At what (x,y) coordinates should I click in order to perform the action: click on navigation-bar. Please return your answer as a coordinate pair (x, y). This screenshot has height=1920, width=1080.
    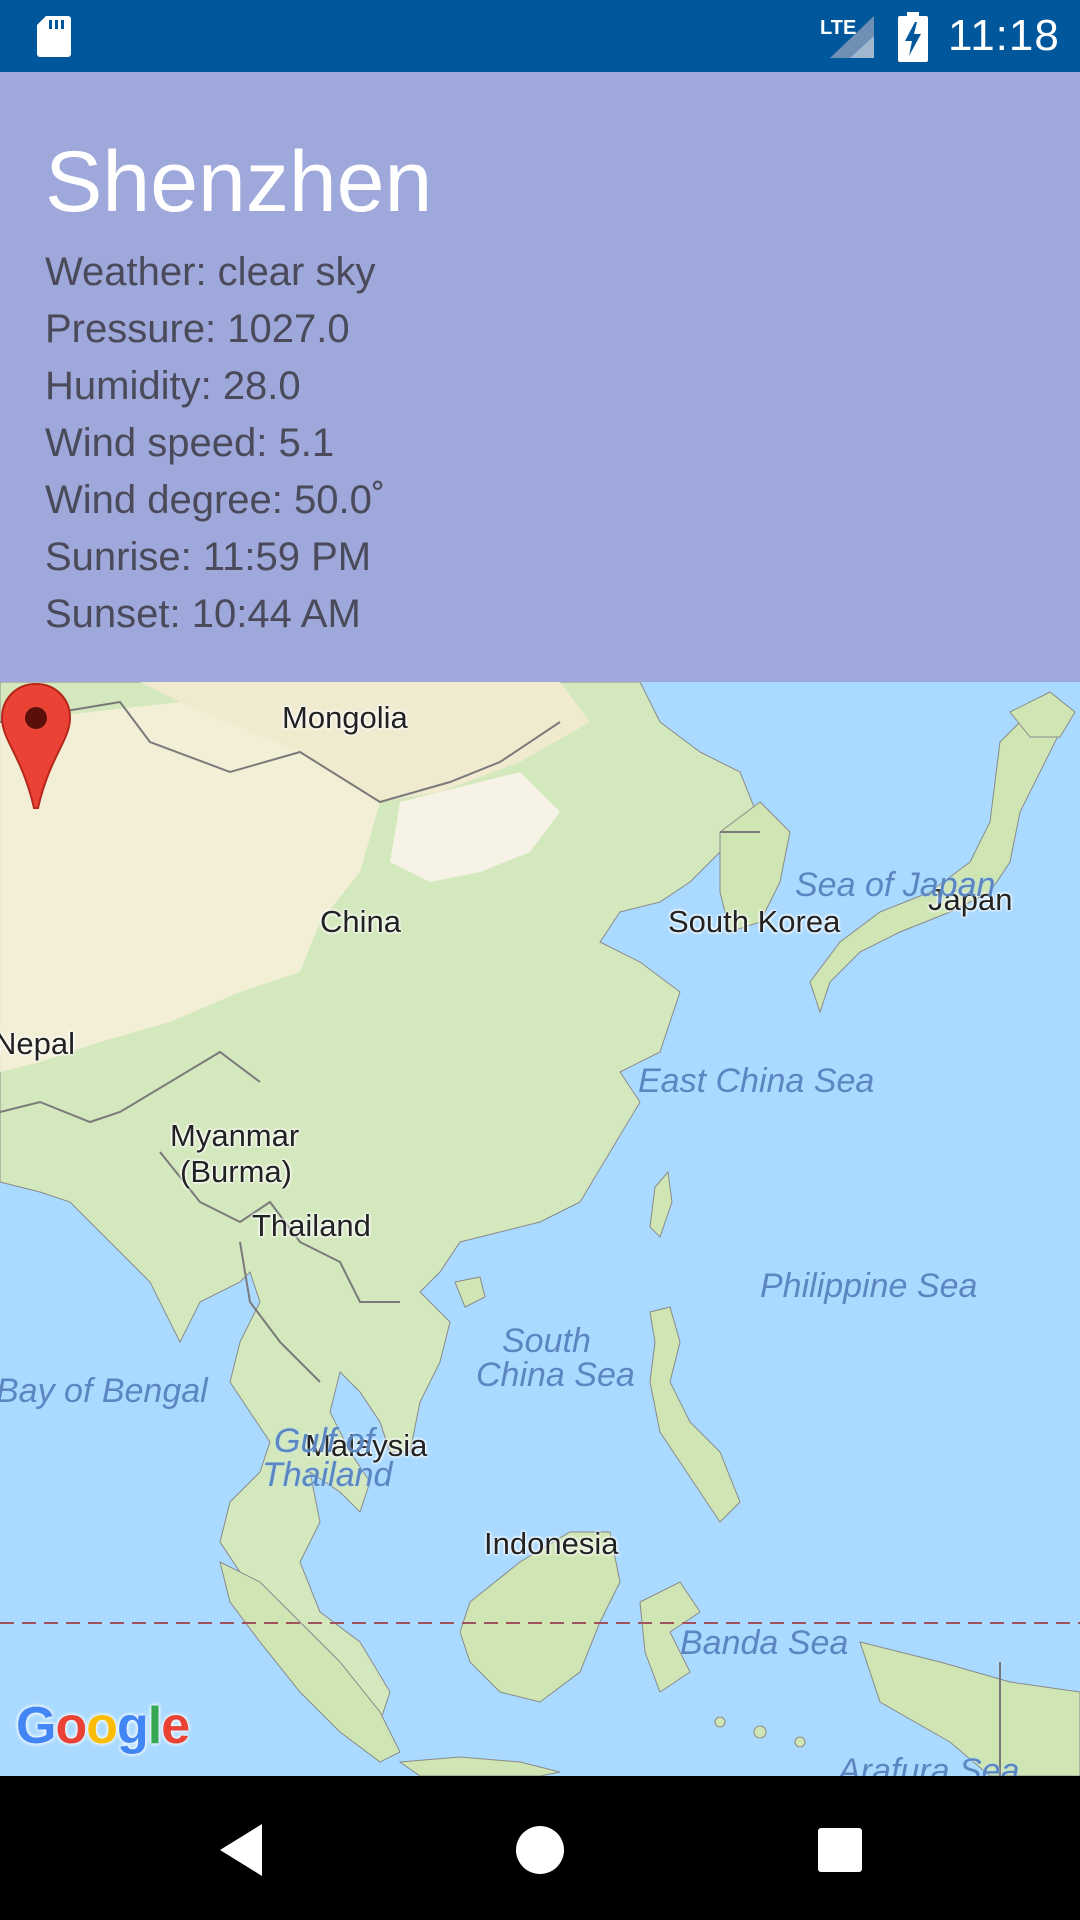
    Looking at the image, I should click on (540, 1848).